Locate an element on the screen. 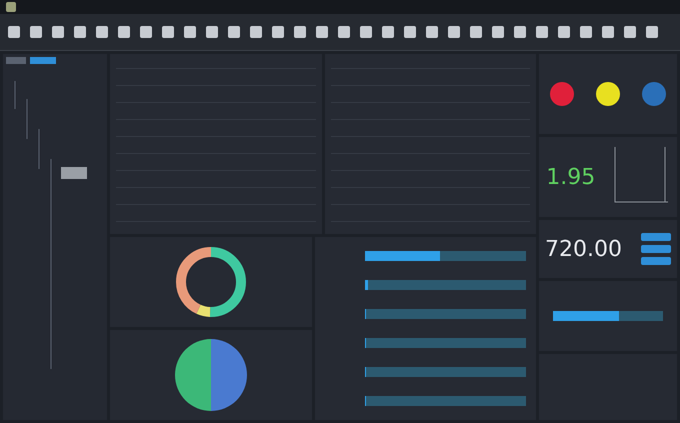 The height and width of the screenshot is (423, 680). readout-value: 1.95 is located at coordinates (571, 177).